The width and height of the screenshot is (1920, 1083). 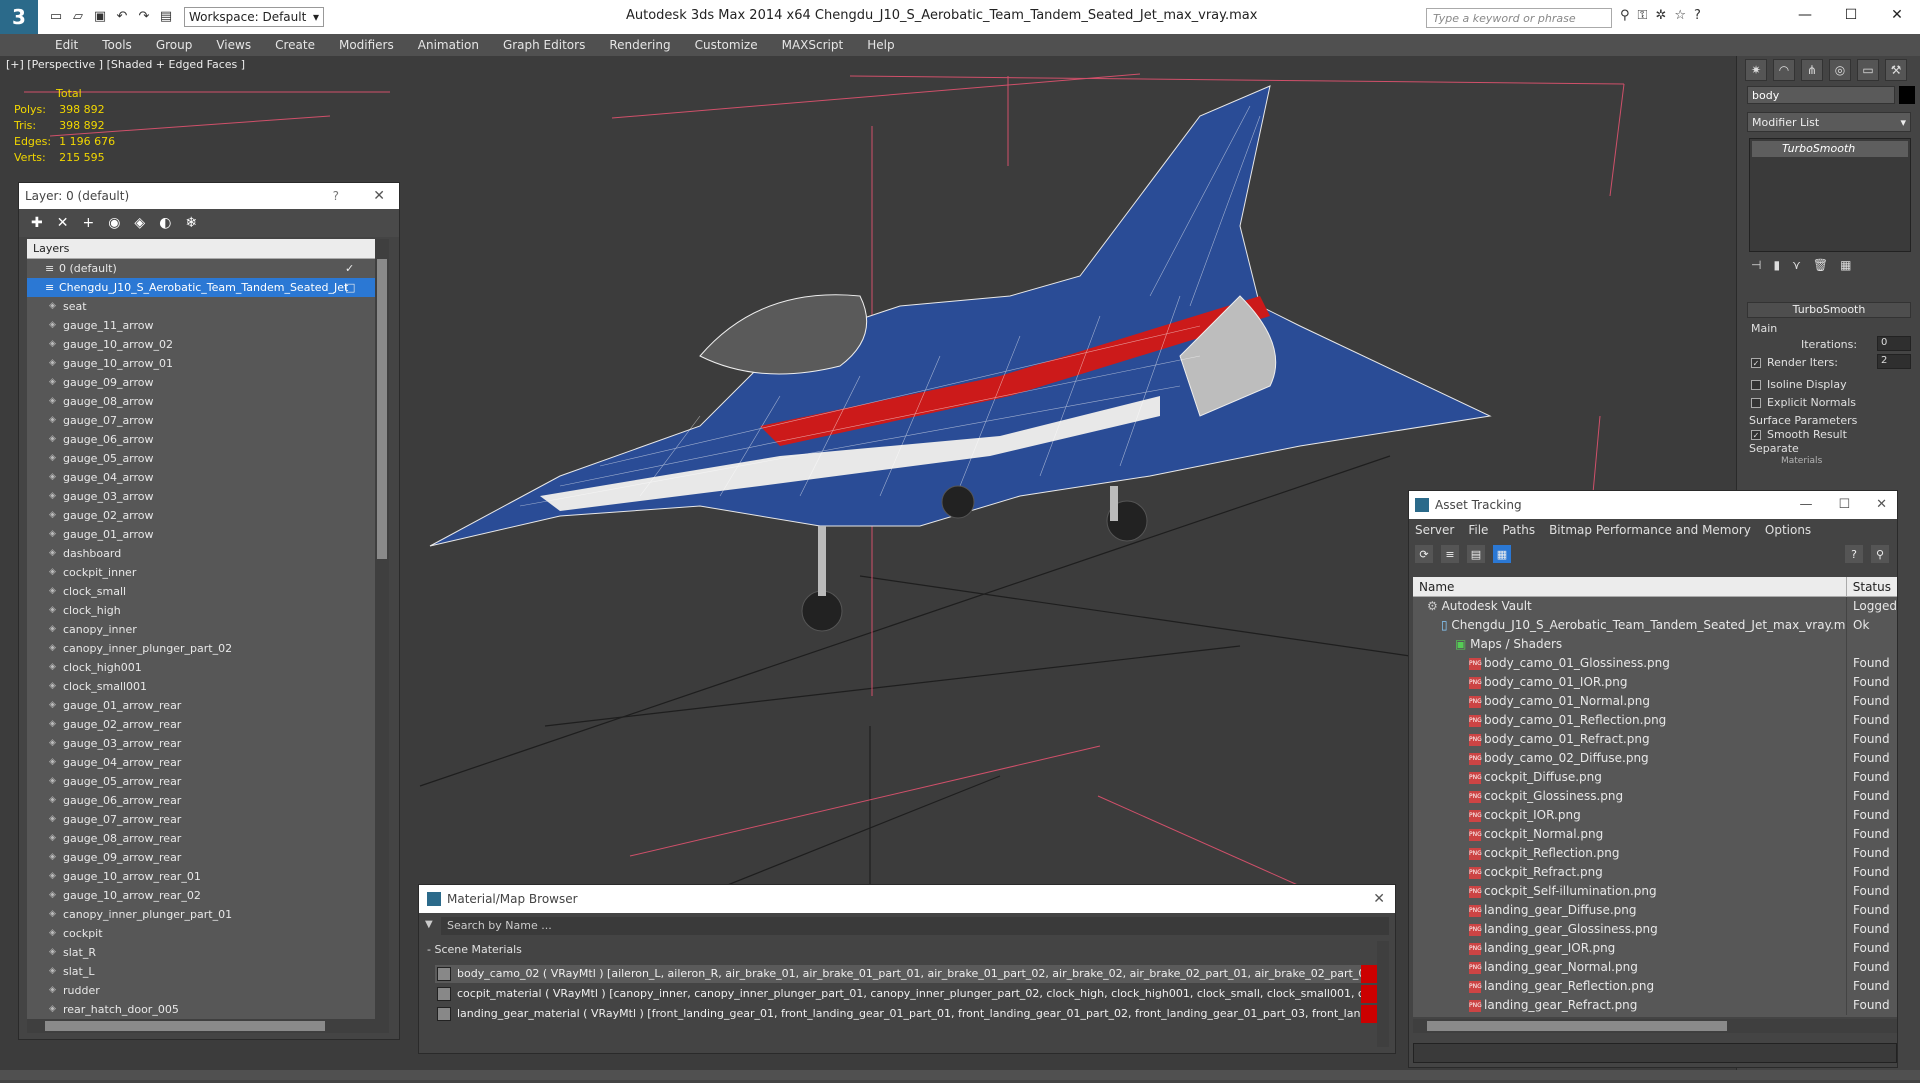 What do you see at coordinates (208, 895) in the screenshot?
I see `layer-object-row: gauge_10_arrow_rear_02` at bounding box center [208, 895].